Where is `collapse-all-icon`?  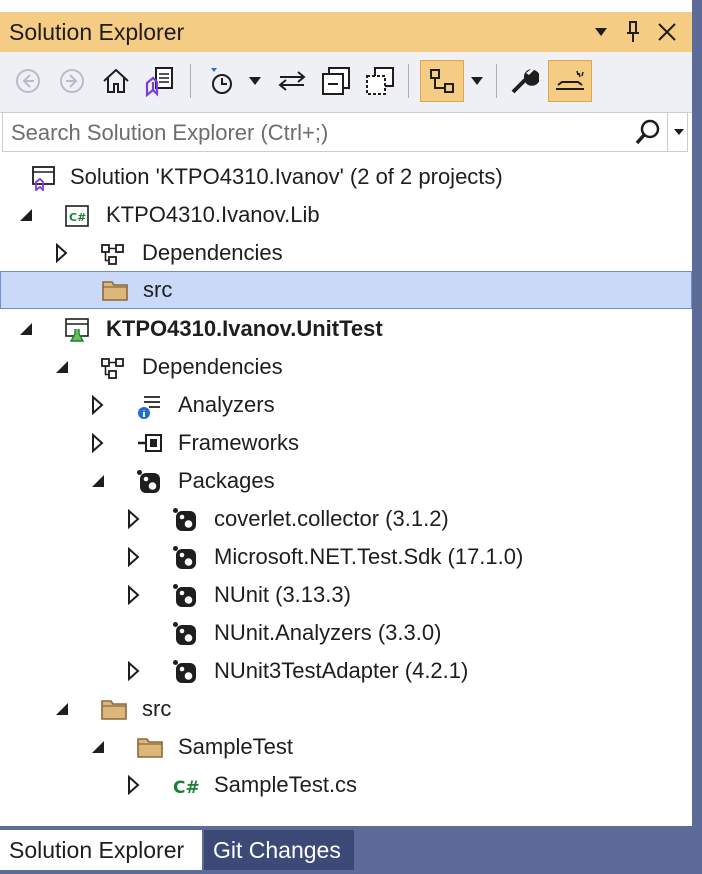
collapse-all-icon is located at coordinates (336, 81).